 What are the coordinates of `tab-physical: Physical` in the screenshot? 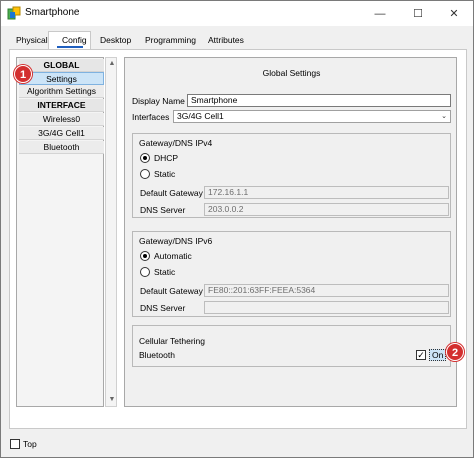 It's located at (32, 41).